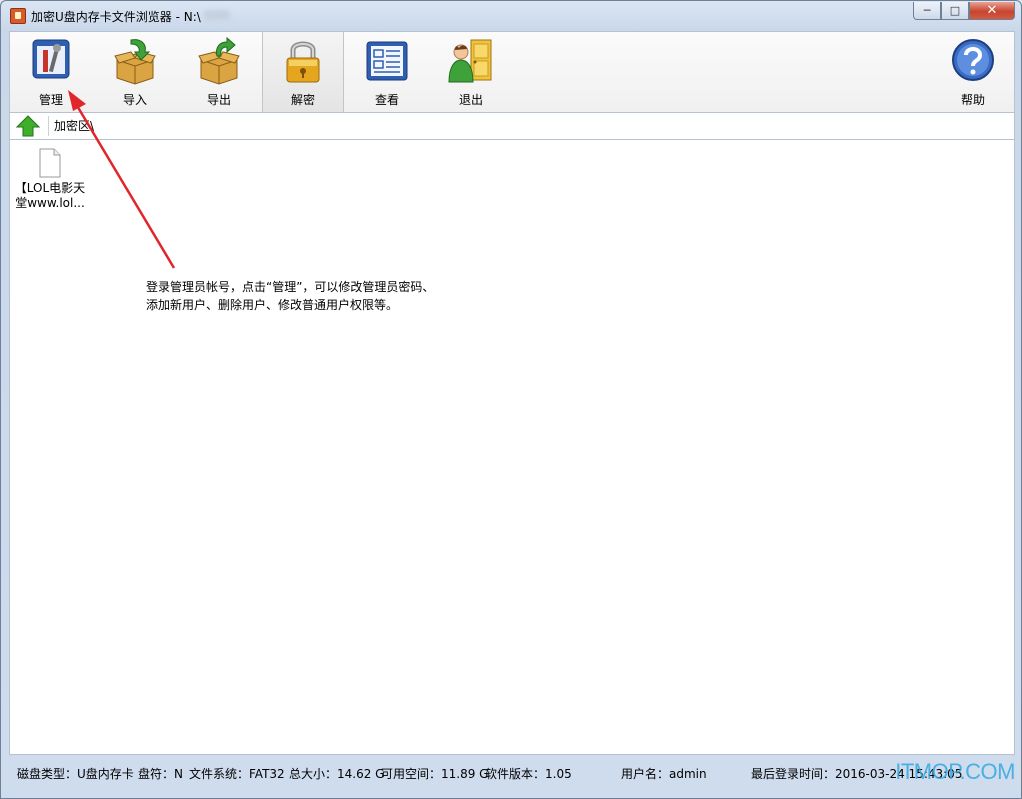  What do you see at coordinates (927, 11) in the screenshot?
I see `minimize-button: ─` at bounding box center [927, 11].